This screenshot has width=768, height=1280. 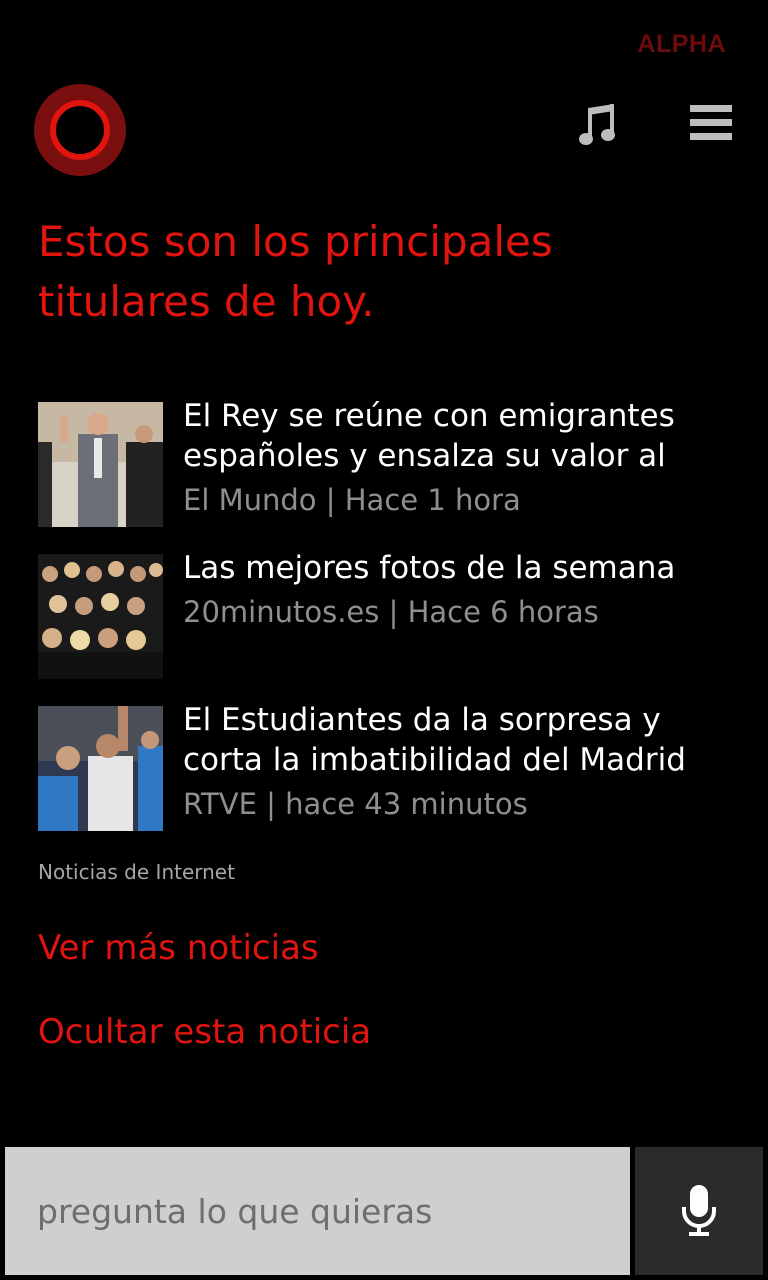 What do you see at coordinates (178, 948) in the screenshot?
I see `see-more-news-link: Ver más noticias` at bounding box center [178, 948].